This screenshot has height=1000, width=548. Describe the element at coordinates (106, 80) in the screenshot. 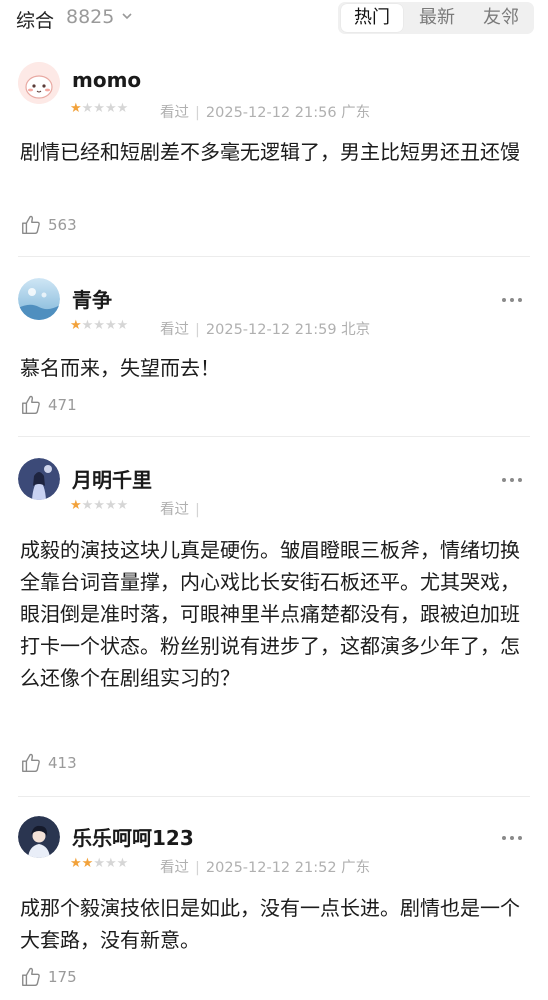

I see `username: momo` at that location.